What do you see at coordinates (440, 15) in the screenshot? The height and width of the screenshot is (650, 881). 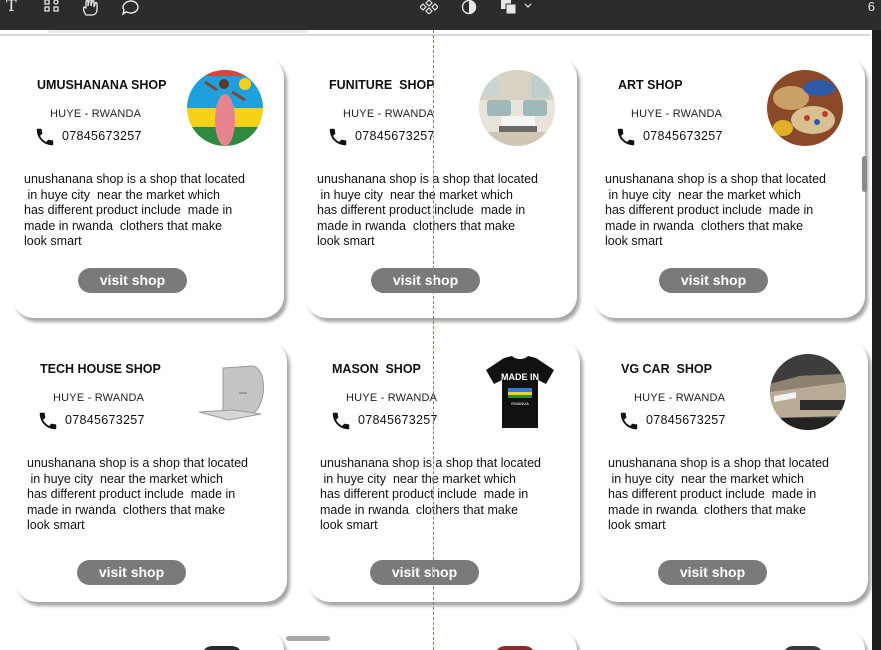 I see `toolbar: T 6` at bounding box center [440, 15].